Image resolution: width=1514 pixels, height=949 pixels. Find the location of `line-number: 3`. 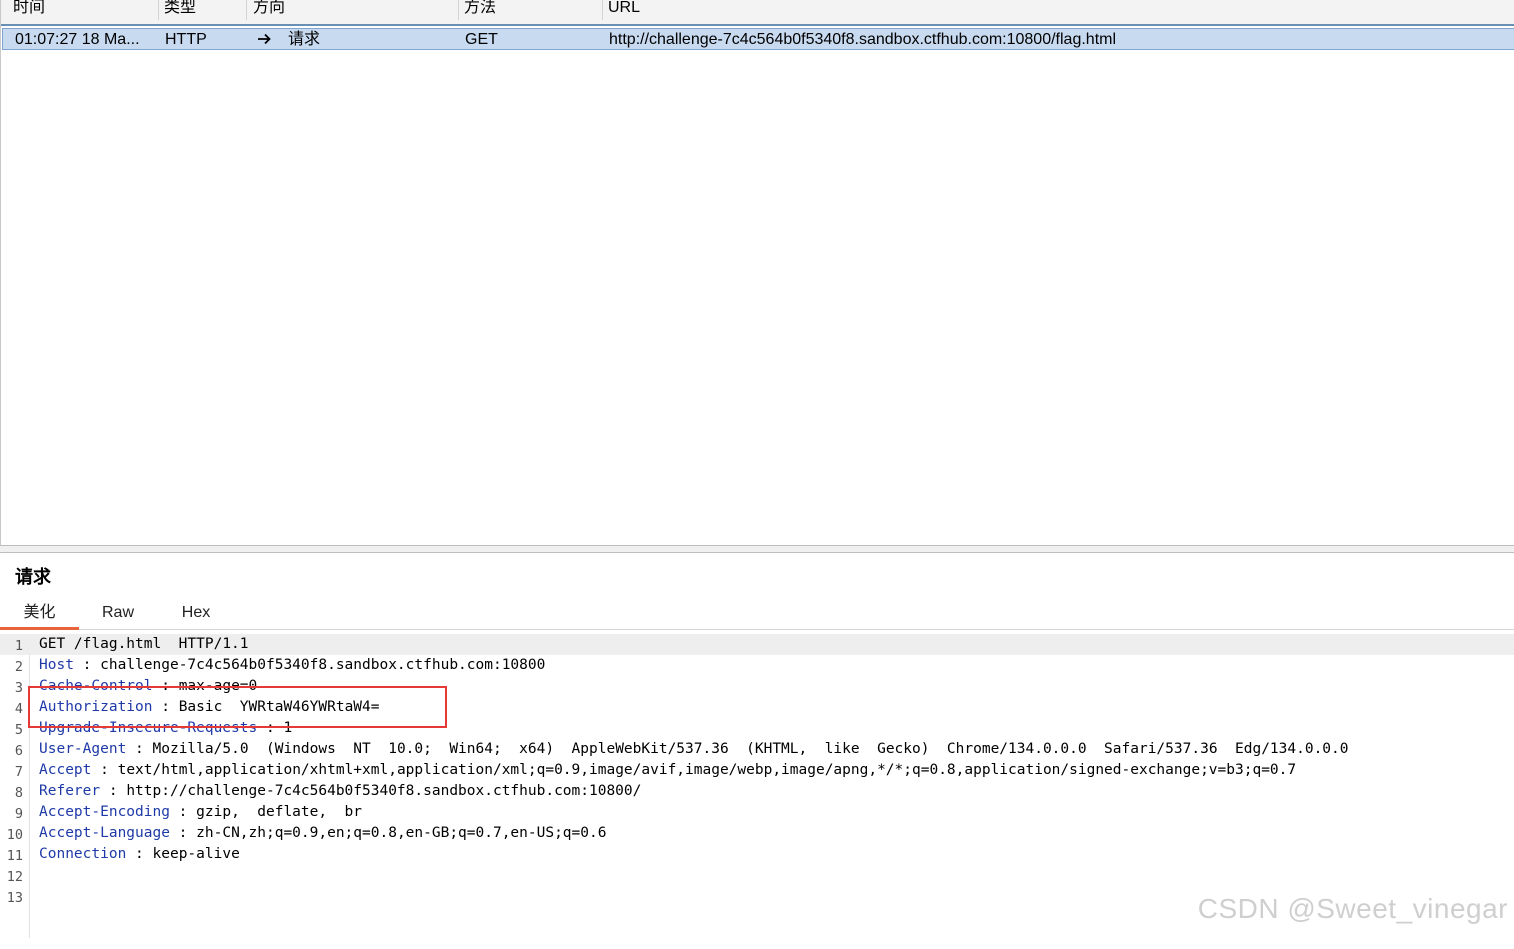

line-number: 3 is located at coordinates (18, 688).